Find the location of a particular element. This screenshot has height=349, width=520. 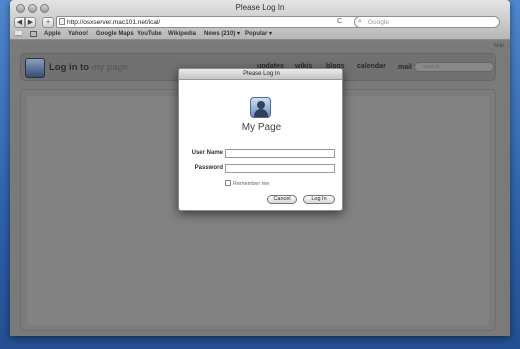

bookmark-youtube: YouTube is located at coordinates (149, 34).